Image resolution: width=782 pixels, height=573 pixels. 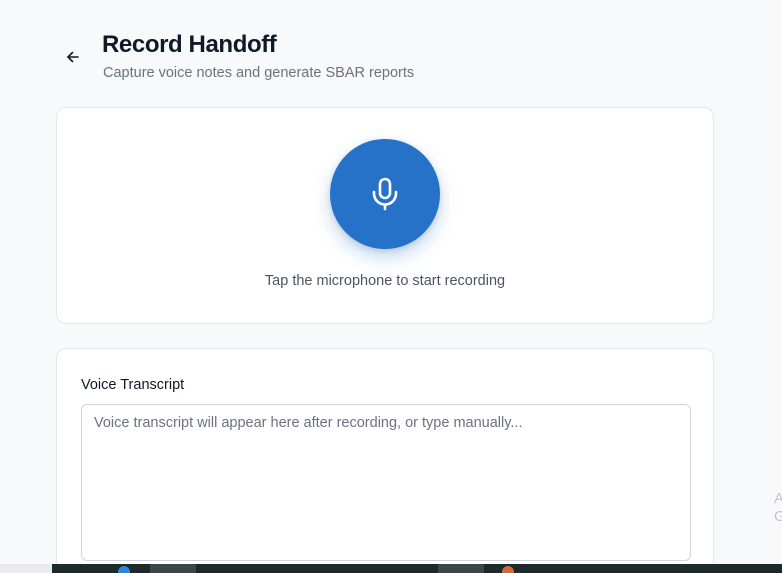 What do you see at coordinates (778, 507) in the screenshot?
I see `offscreen-text-fragment: A G` at bounding box center [778, 507].